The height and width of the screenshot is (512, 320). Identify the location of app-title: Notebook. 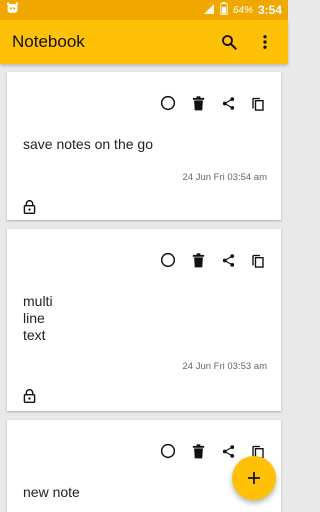
(48, 41).